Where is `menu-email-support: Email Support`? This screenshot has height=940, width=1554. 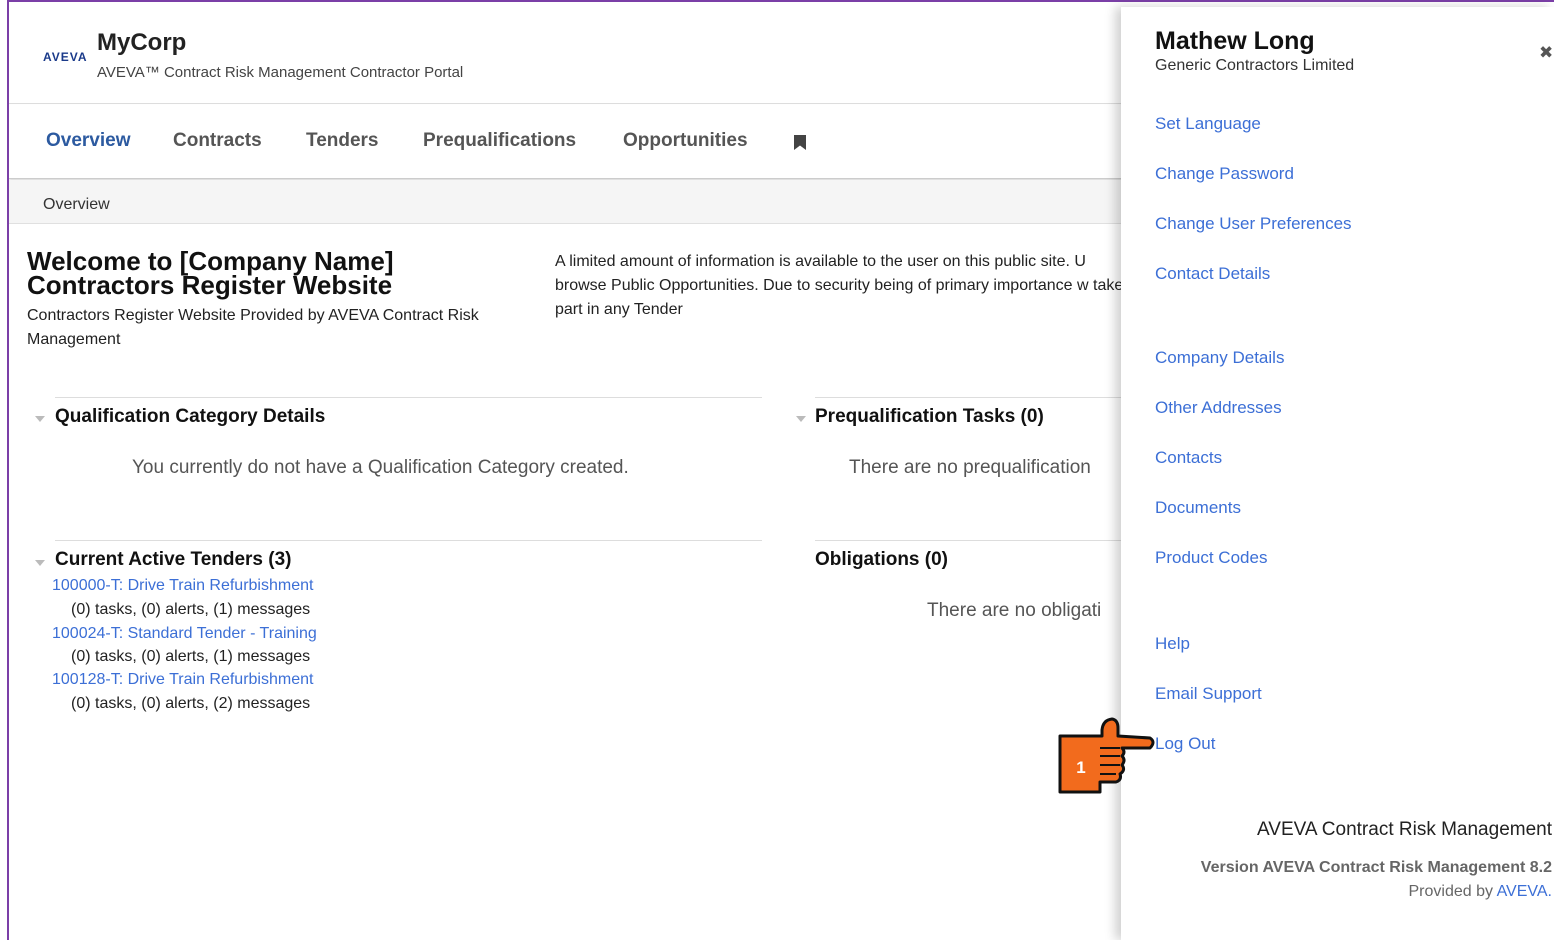
menu-email-support: Email Support is located at coordinates (1208, 694).